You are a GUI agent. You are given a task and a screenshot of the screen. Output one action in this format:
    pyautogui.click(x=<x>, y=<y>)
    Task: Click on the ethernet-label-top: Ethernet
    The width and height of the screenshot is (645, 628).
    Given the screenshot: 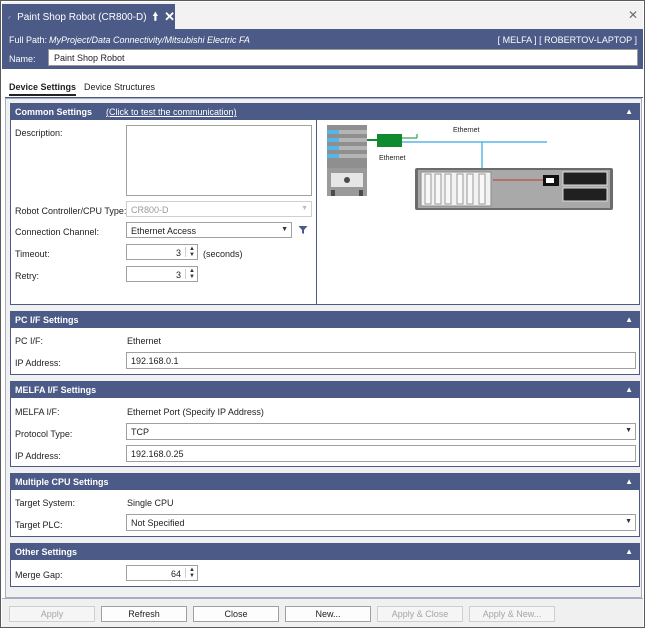 What is the action you would take?
    pyautogui.click(x=466, y=130)
    